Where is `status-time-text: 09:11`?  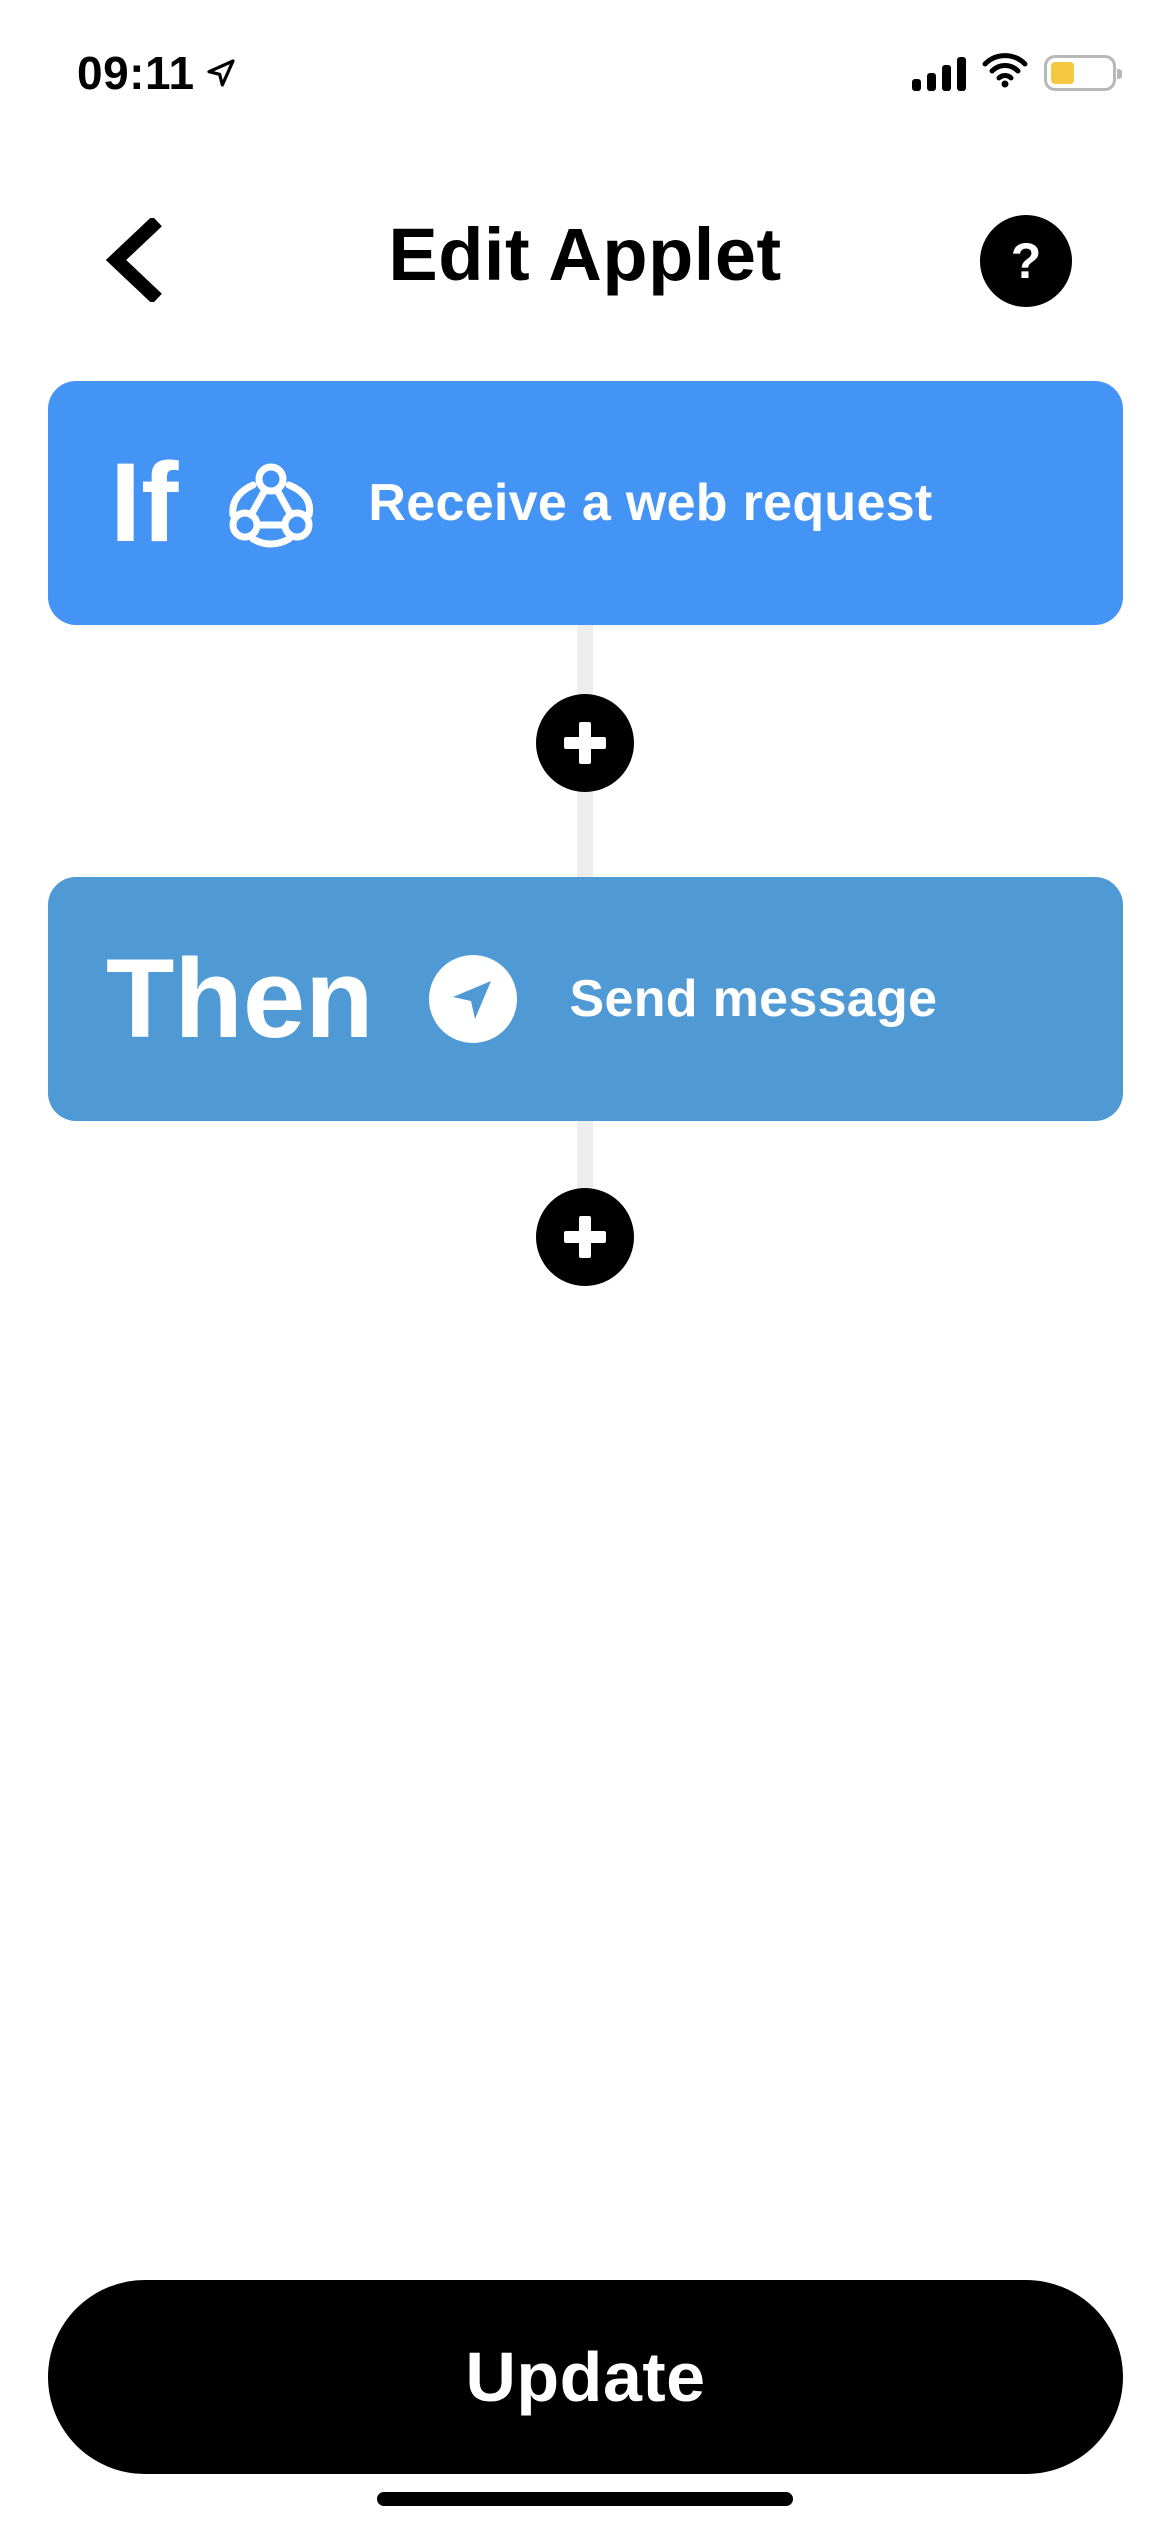 status-time-text: 09:11 is located at coordinates (136, 73).